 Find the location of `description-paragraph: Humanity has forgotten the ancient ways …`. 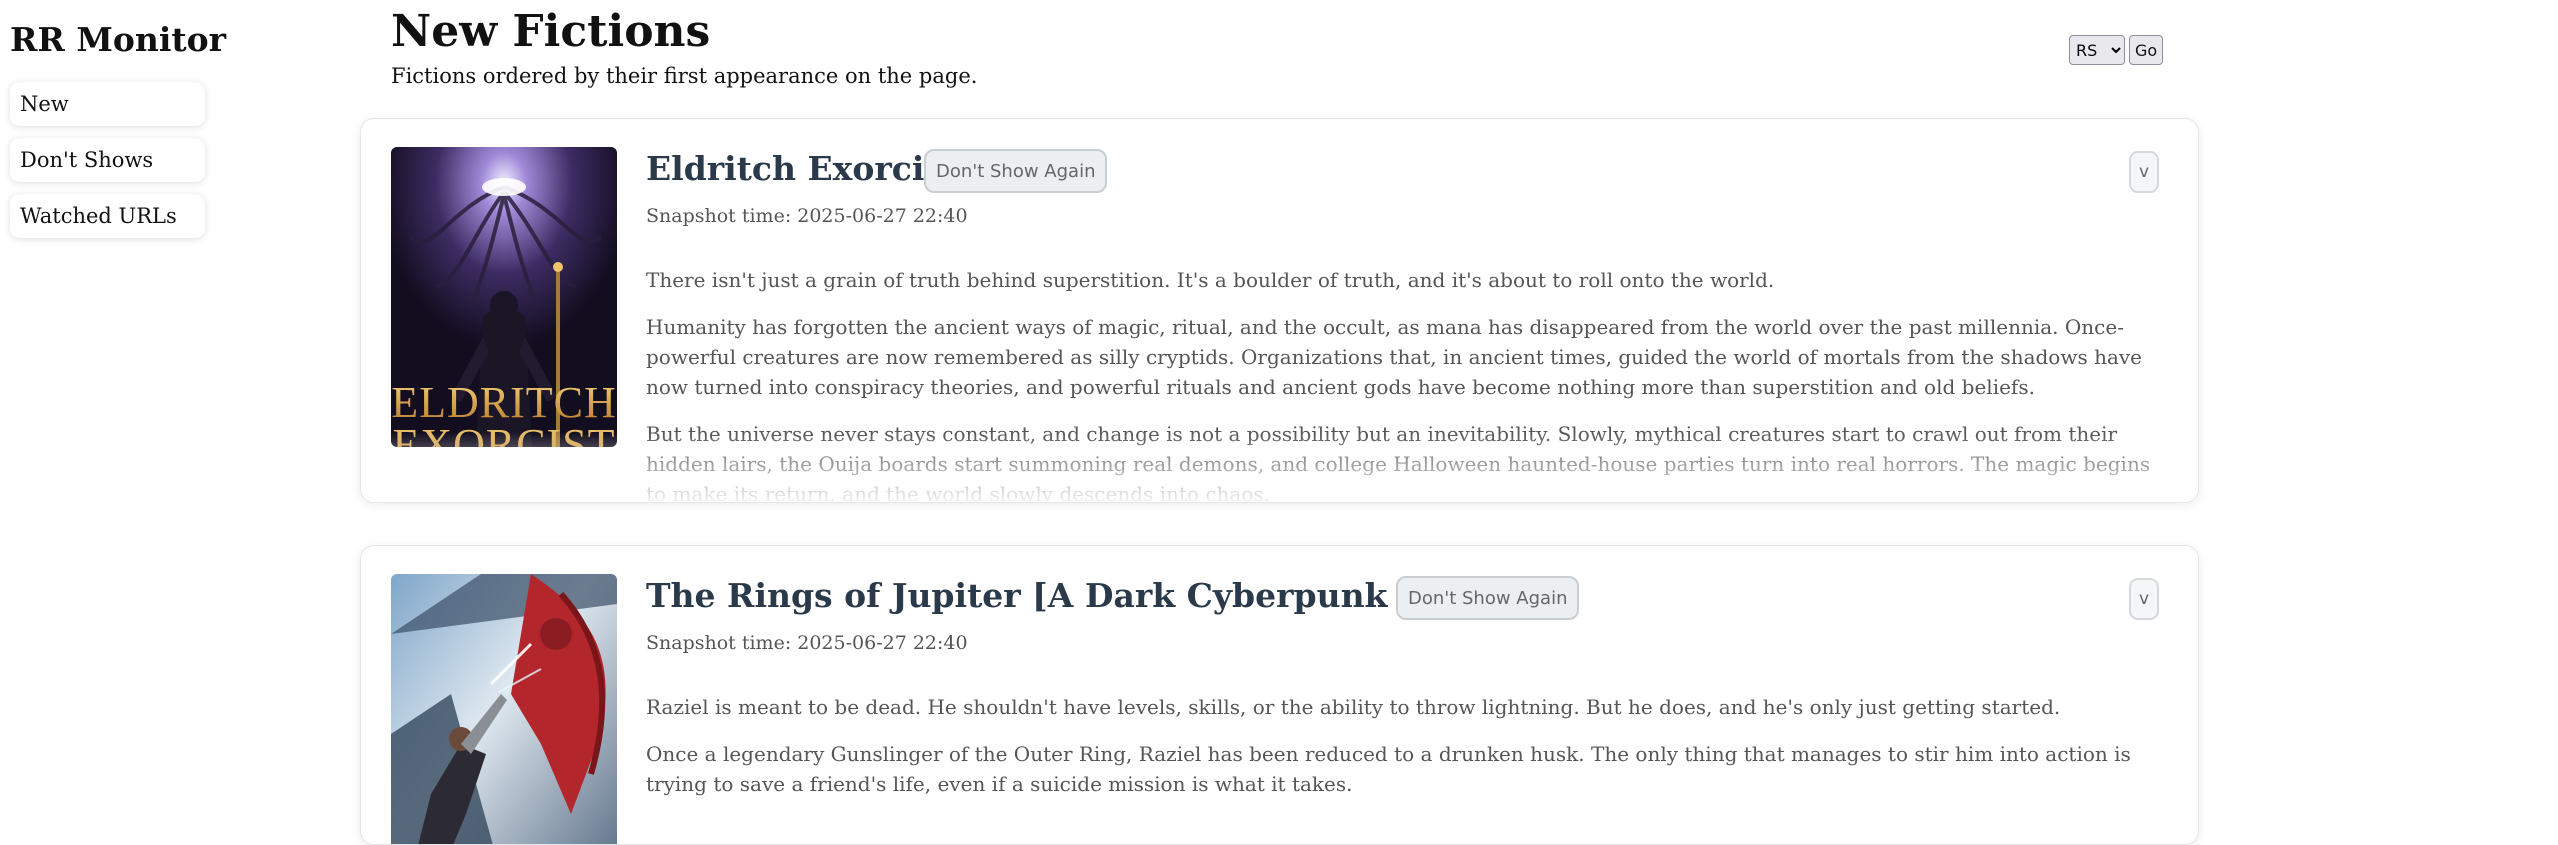

description-paragraph: Humanity has forgotten the ancient ways … is located at coordinates (1394, 357).